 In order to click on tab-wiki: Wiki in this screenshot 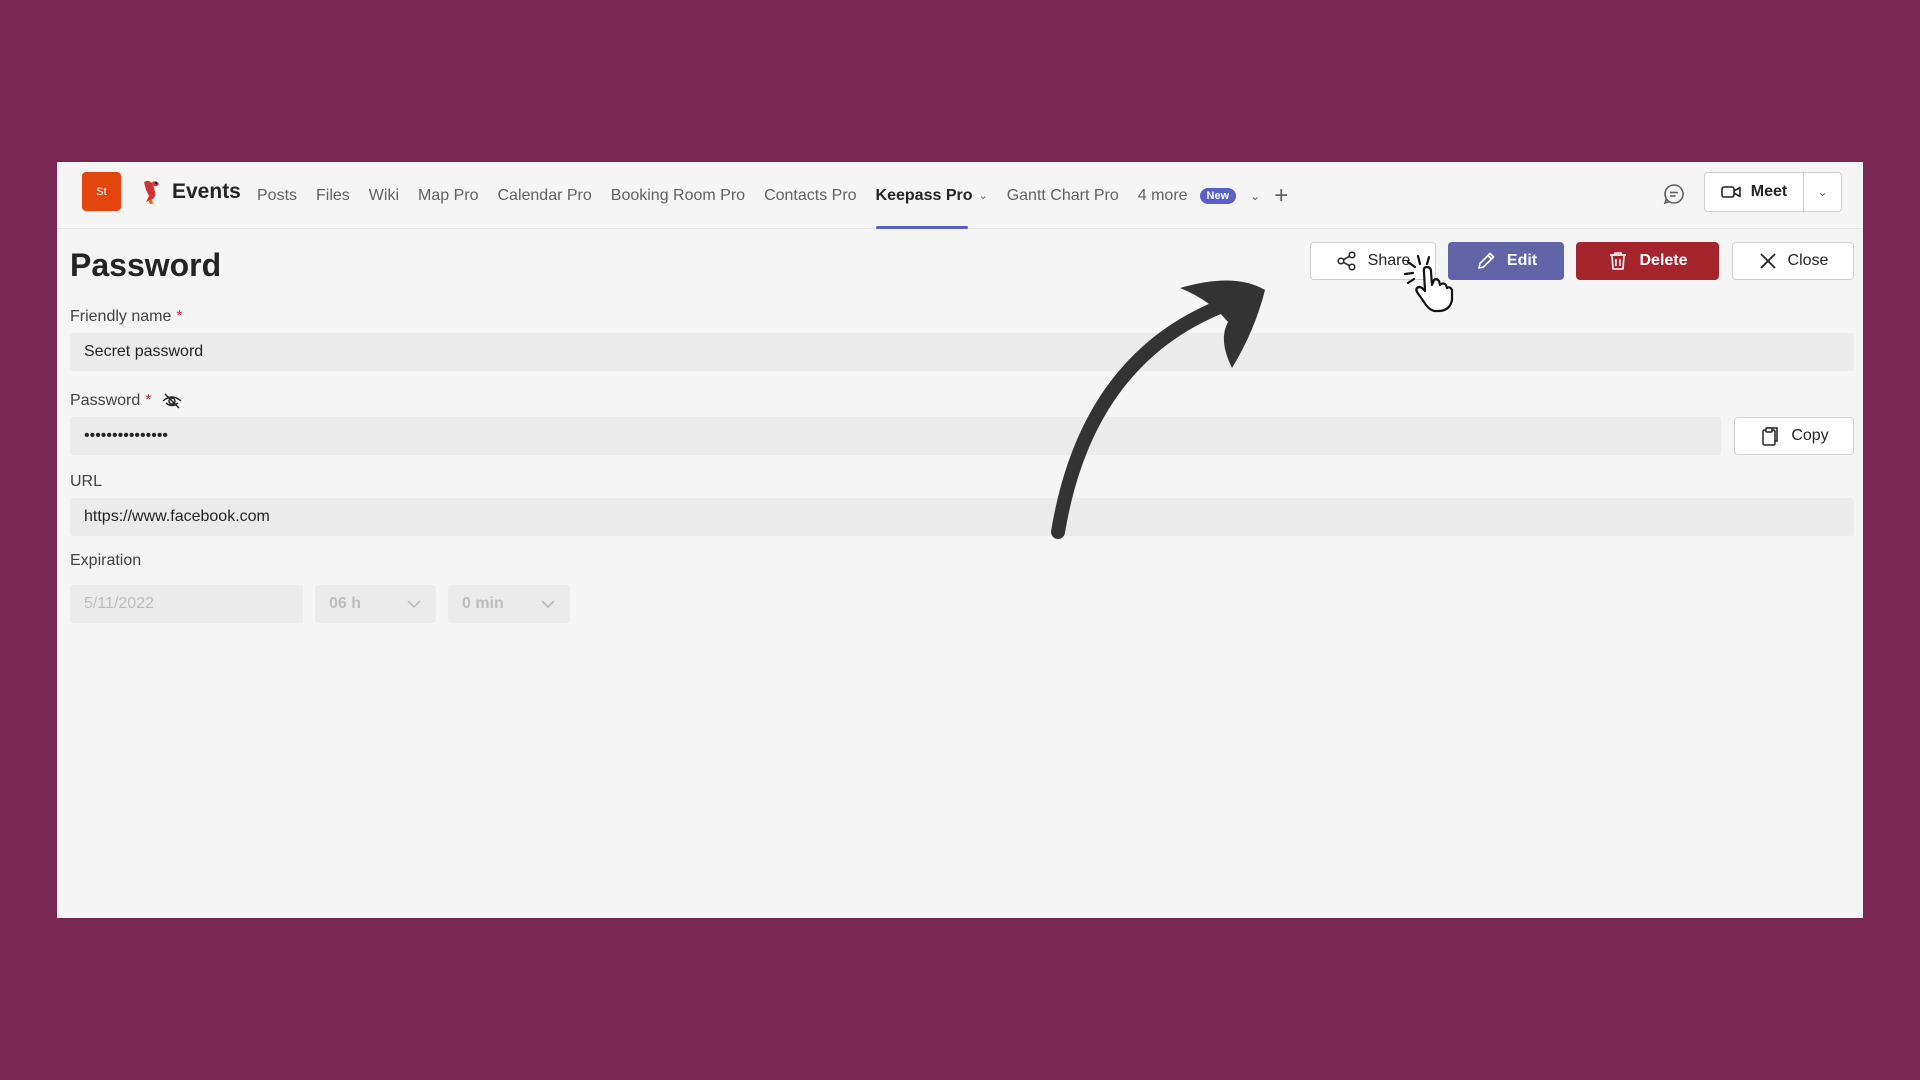, I will do `click(384, 195)`.